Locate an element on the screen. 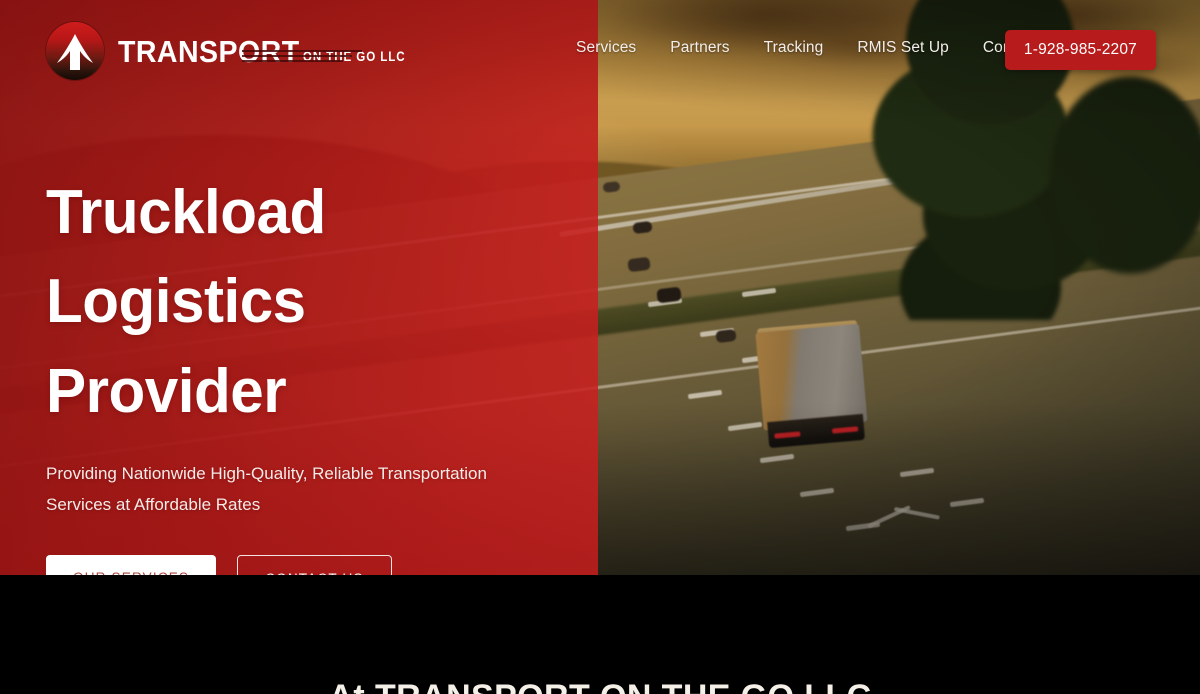 The width and height of the screenshot is (1200, 694). hero-button-group: OUR SERVICES CONTACT US is located at coordinates (306, 564).